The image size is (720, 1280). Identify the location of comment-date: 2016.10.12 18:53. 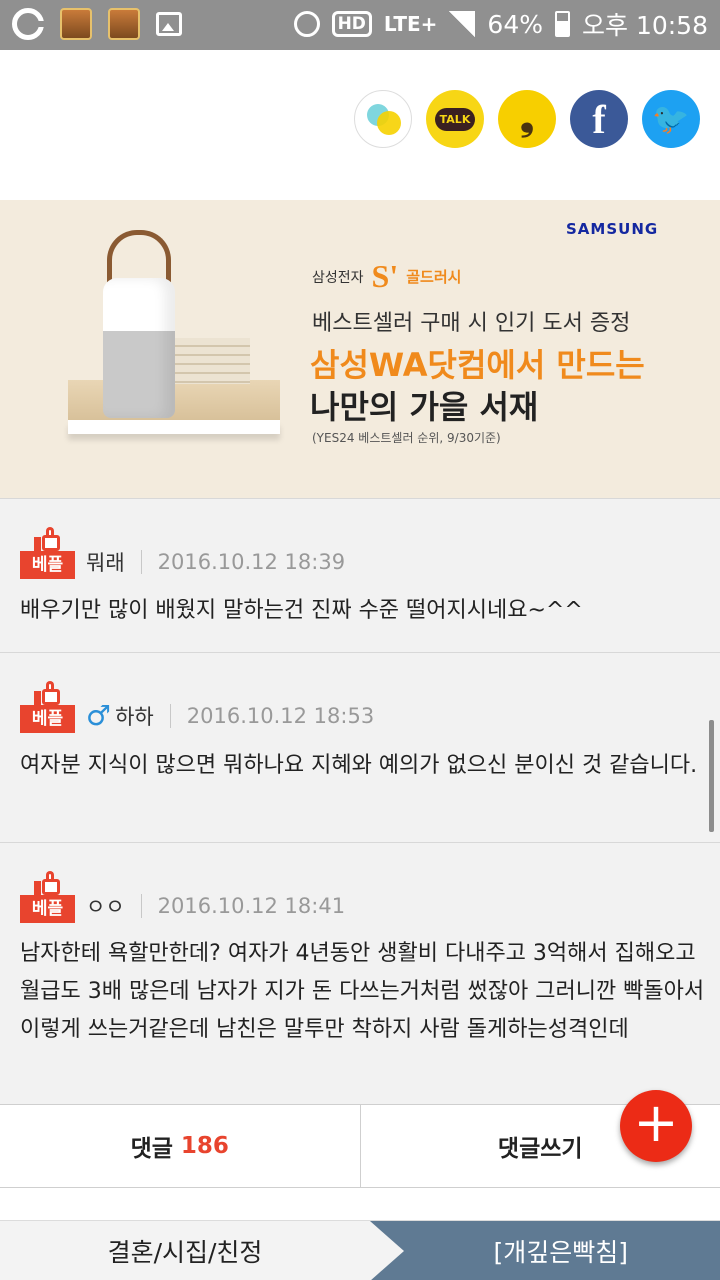
(280, 715).